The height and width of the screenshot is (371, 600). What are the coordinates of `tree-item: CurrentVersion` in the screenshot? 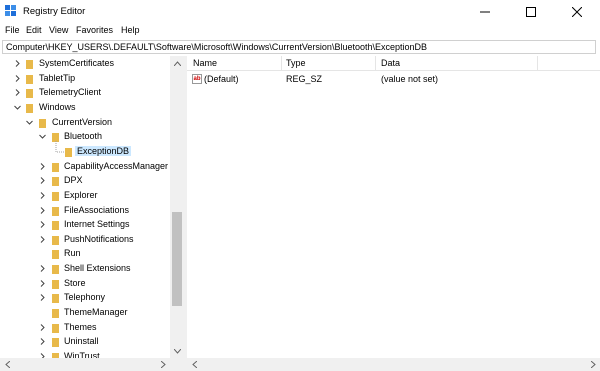 It's located at (85, 123).